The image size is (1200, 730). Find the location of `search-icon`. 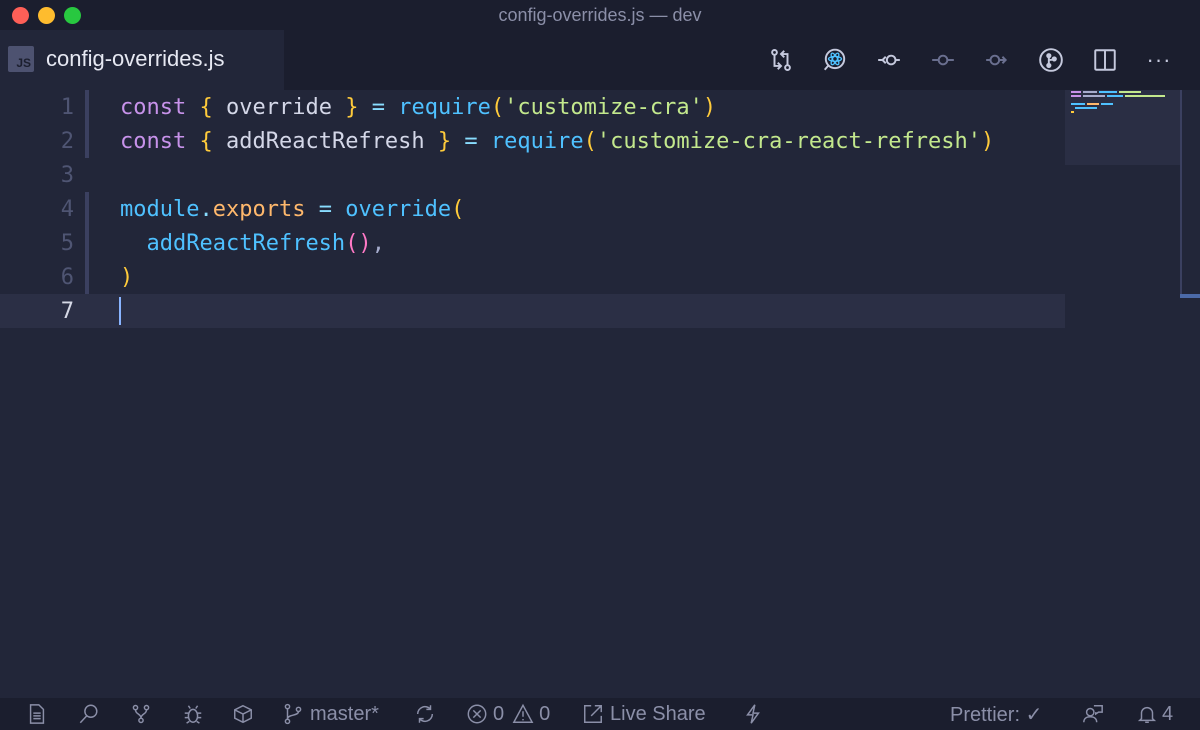

search-icon is located at coordinates (88, 714).